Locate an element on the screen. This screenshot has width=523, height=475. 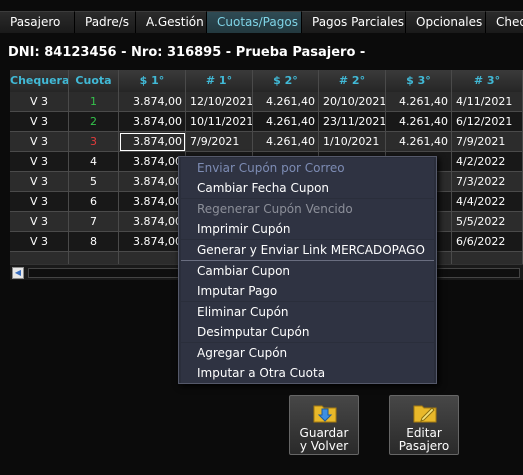
menu-item-cambiar-cupon: Cambiar Cupon is located at coordinates (307, 271).